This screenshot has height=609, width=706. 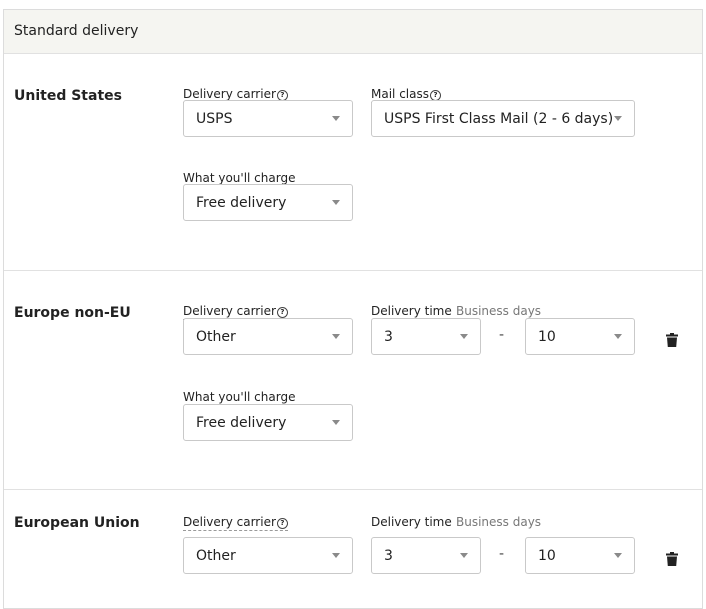 I want to click on panel-header: Standard delivery, so click(x=353, y=32).